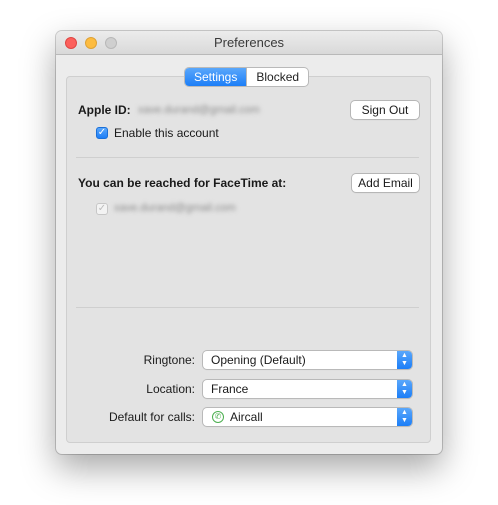 Image resolution: width=498 pixels, height=505 pixels. Describe the element at coordinates (151, 417) in the screenshot. I see `default-calls-label: Default for calls:` at that location.